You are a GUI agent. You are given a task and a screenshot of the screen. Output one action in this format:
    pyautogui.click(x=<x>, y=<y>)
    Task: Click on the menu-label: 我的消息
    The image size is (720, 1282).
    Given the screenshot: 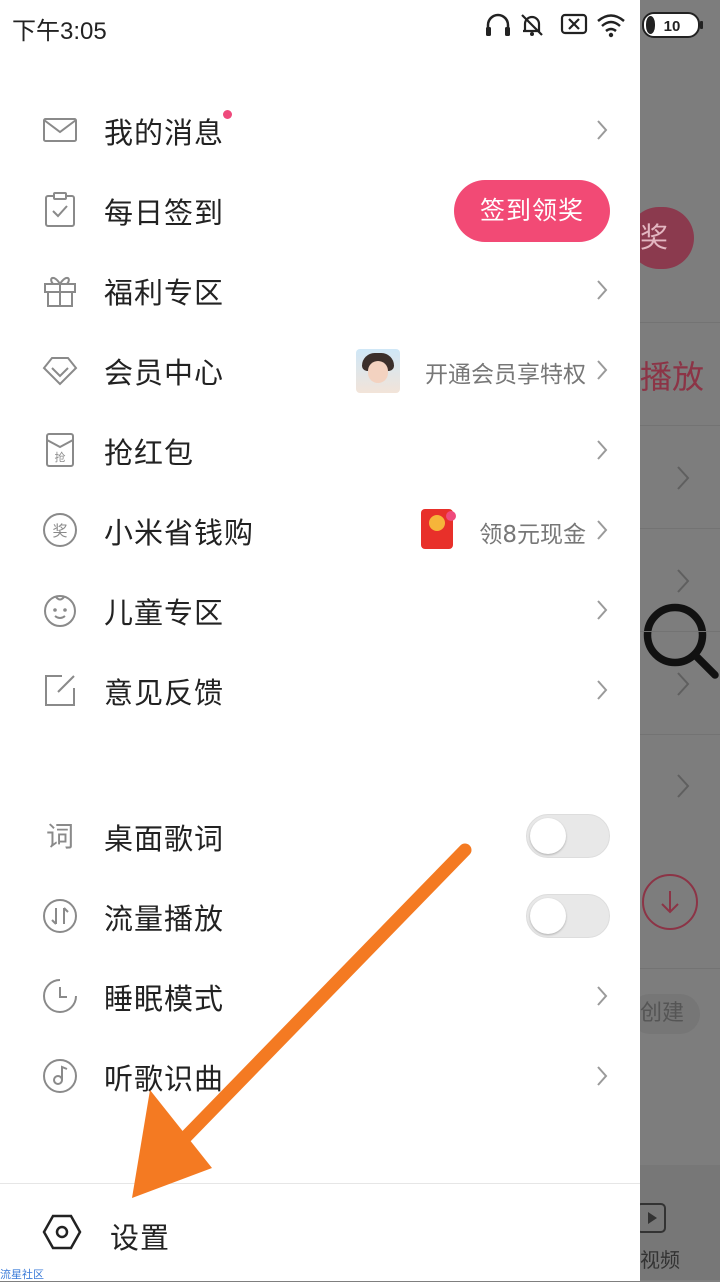 What is the action you would take?
    pyautogui.click(x=164, y=133)
    